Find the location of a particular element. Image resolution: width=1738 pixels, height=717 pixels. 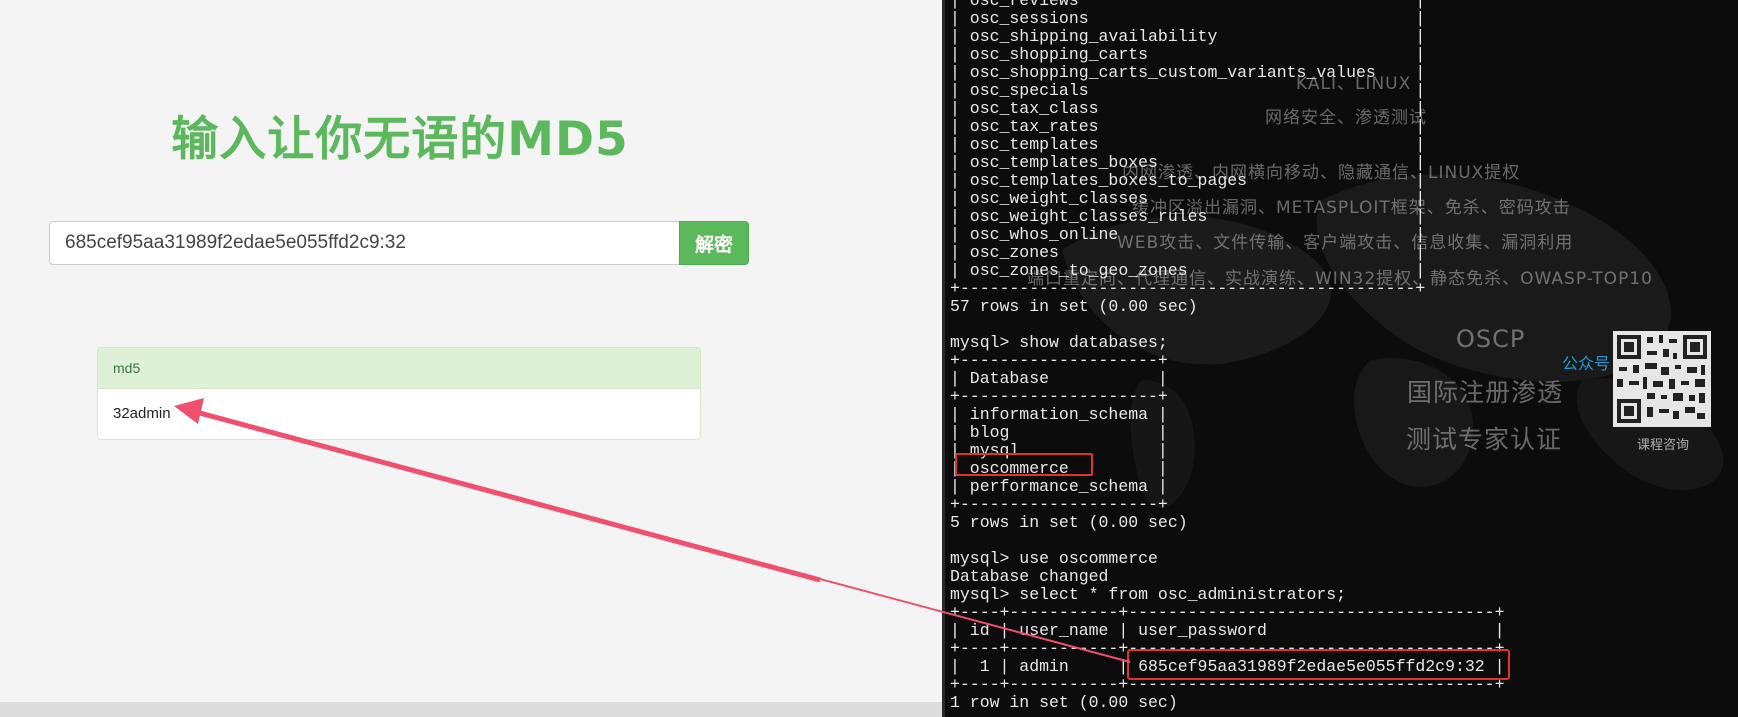

result-value: 32admin is located at coordinates (142, 413).